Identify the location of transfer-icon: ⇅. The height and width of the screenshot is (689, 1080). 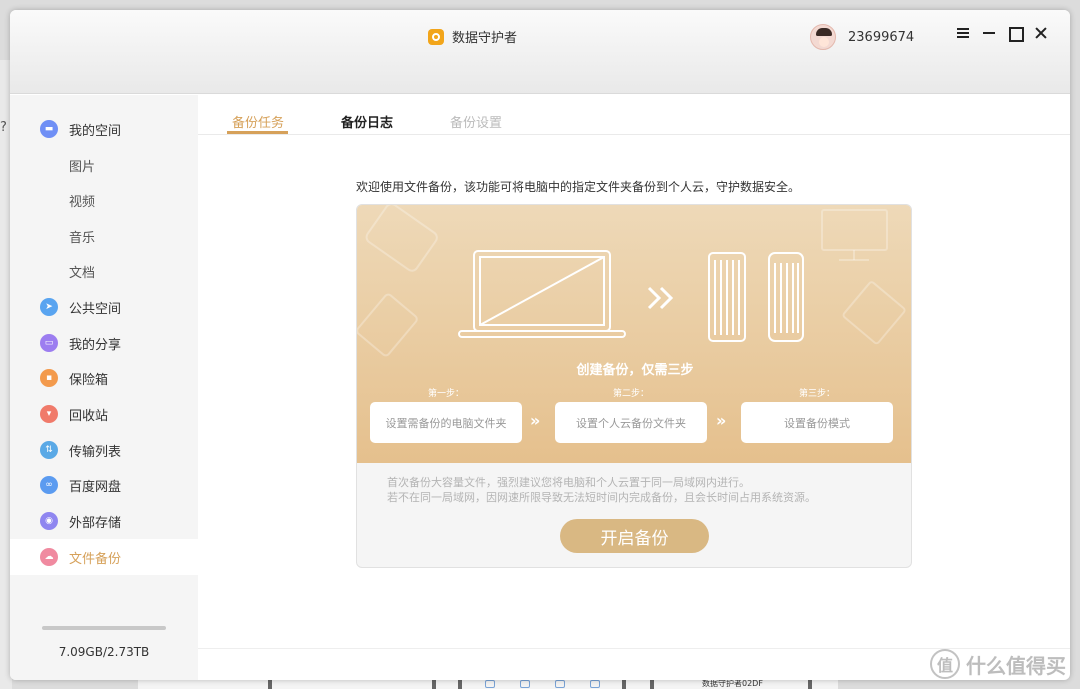
(49, 450).